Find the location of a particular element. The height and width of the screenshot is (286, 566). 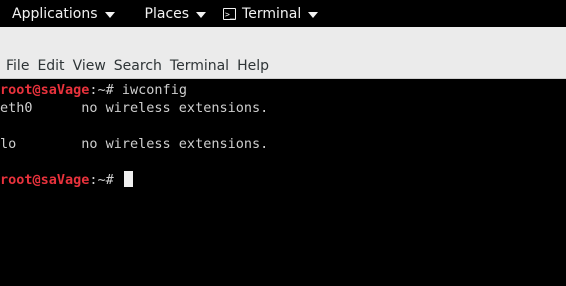

applications-label: Applications is located at coordinates (55, 13).